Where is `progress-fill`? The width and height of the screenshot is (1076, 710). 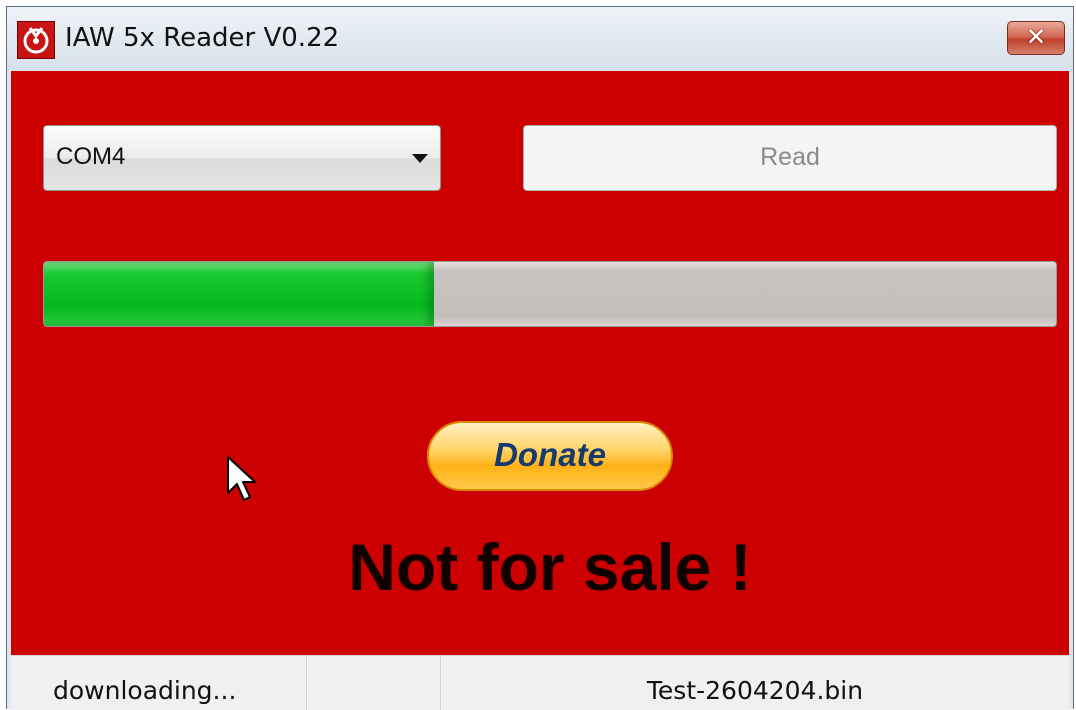
progress-fill is located at coordinates (239, 294).